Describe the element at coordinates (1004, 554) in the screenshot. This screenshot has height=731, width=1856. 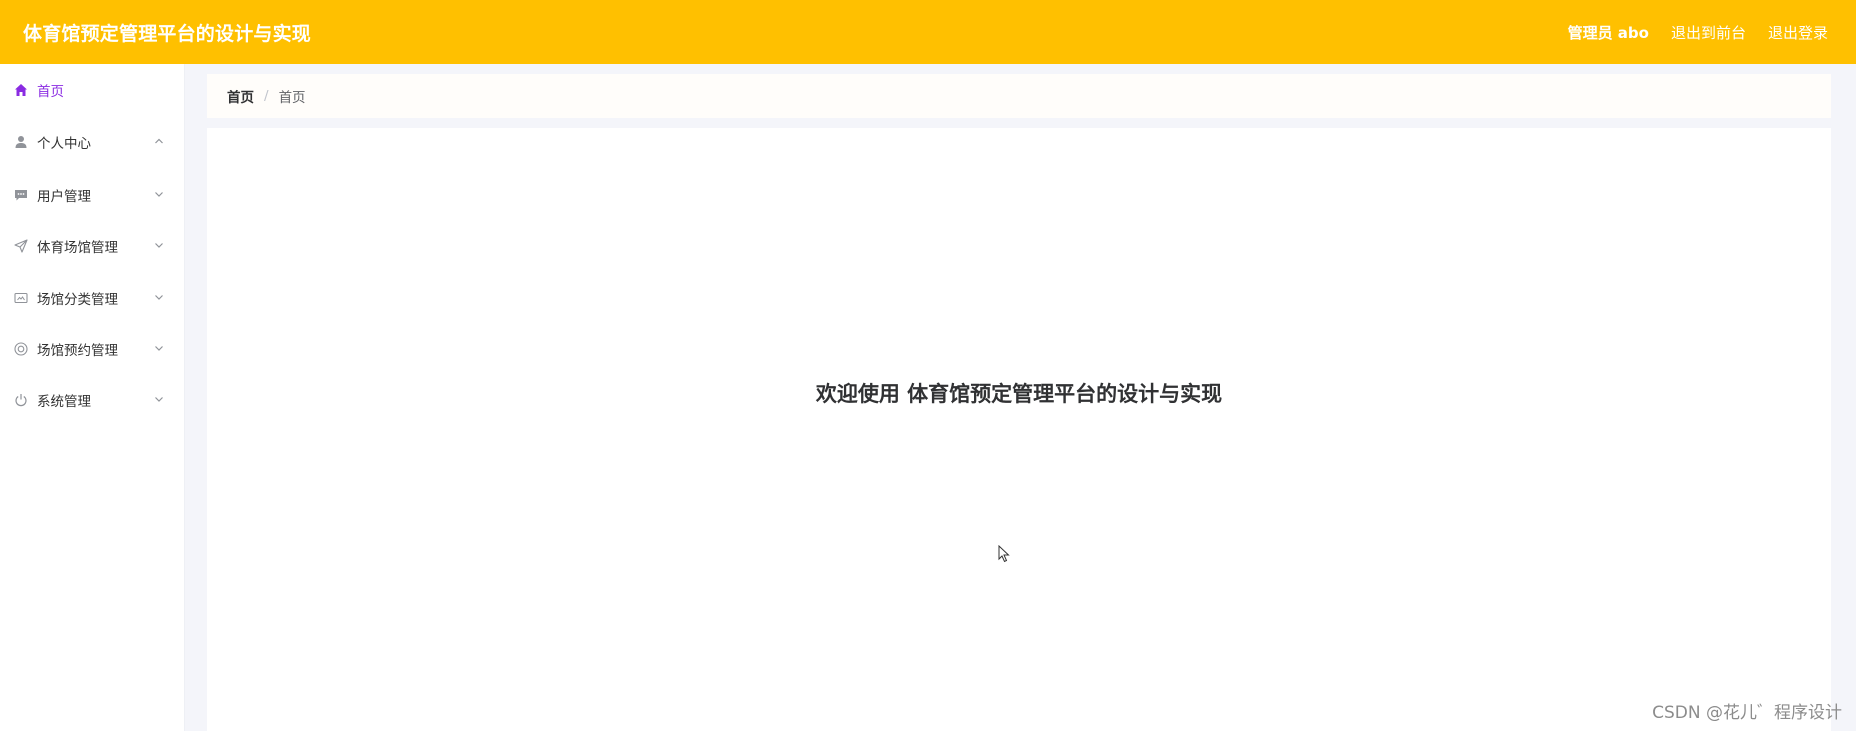
I see `mouse-cursor-icon` at that location.